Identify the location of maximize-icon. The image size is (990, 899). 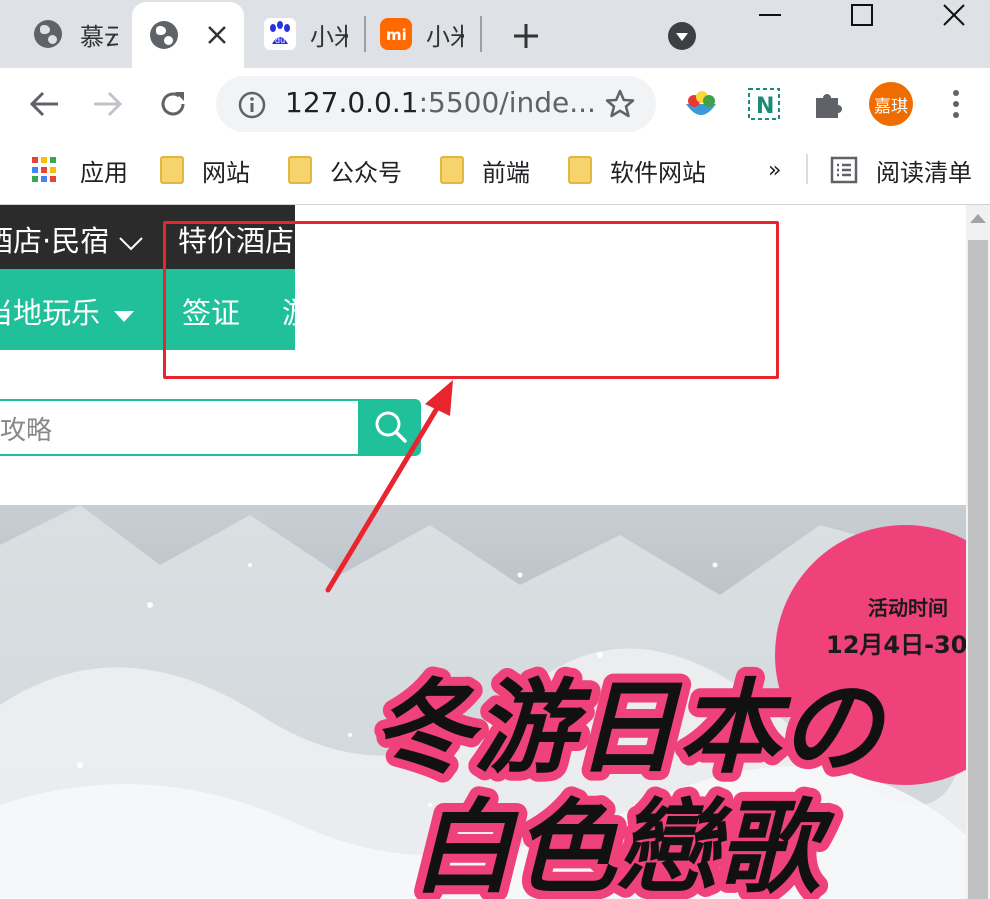
(862, 15).